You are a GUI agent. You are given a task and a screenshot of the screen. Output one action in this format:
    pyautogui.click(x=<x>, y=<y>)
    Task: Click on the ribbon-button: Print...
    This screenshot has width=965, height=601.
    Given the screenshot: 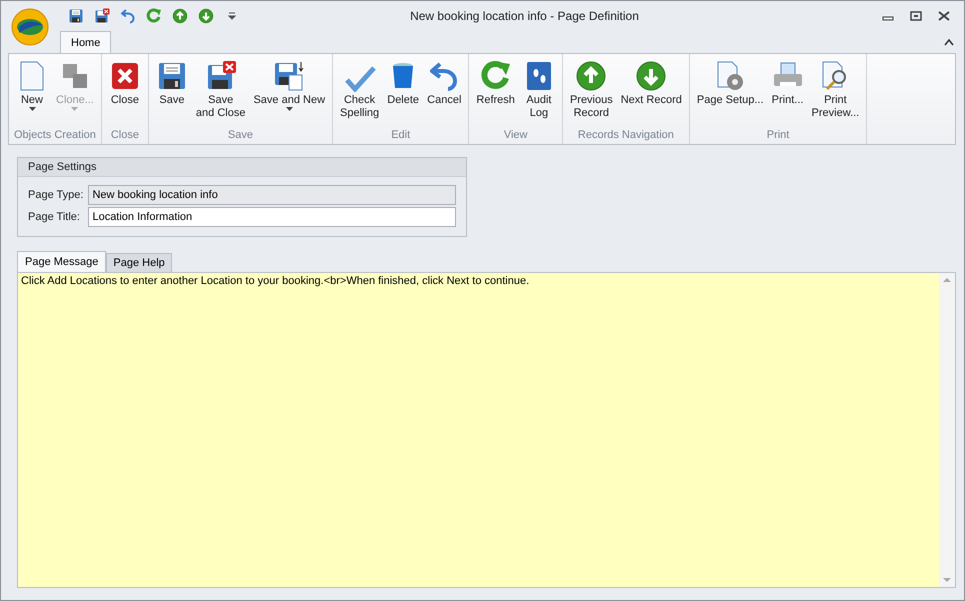 What is the action you would take?
    pyautogui.click(x=787, y=91)
    